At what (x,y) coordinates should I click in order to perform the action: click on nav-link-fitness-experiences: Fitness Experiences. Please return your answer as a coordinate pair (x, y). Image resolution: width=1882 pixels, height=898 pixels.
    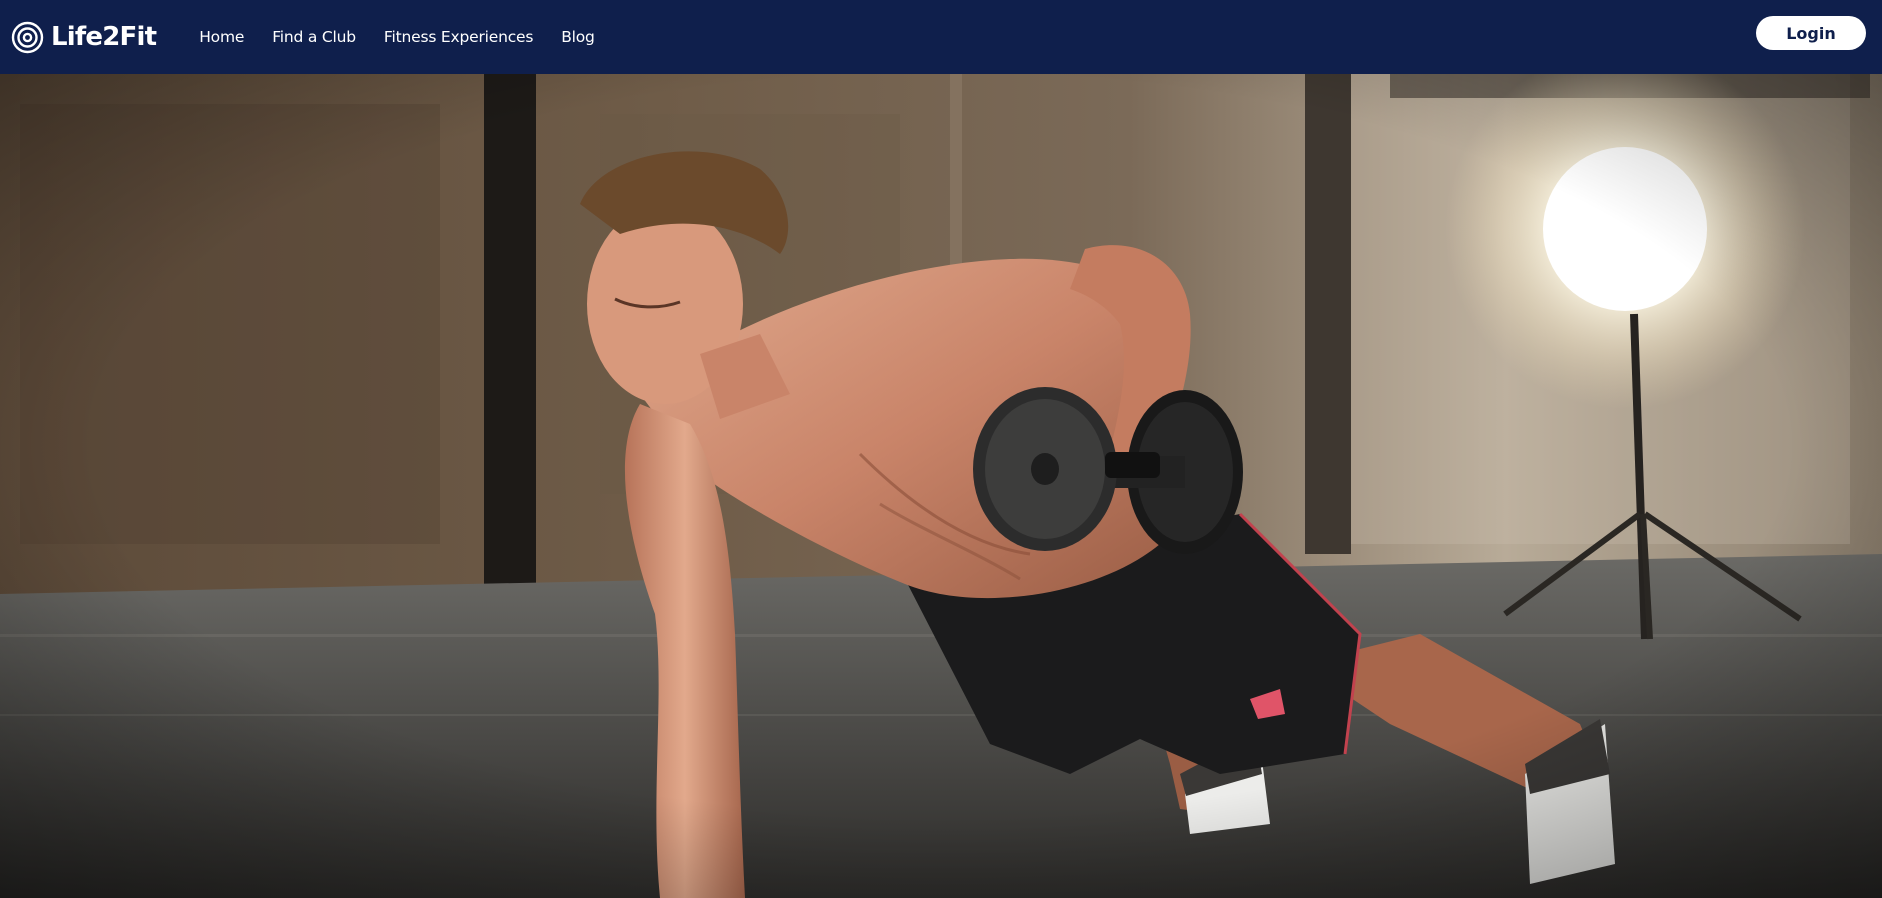
    Looking at the image, I should click on (459, 37).